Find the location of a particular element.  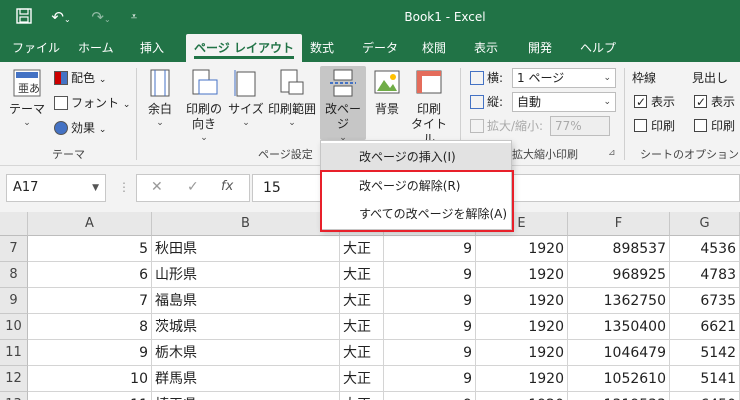

row-header: 7 is located at coordinates (14, 249).